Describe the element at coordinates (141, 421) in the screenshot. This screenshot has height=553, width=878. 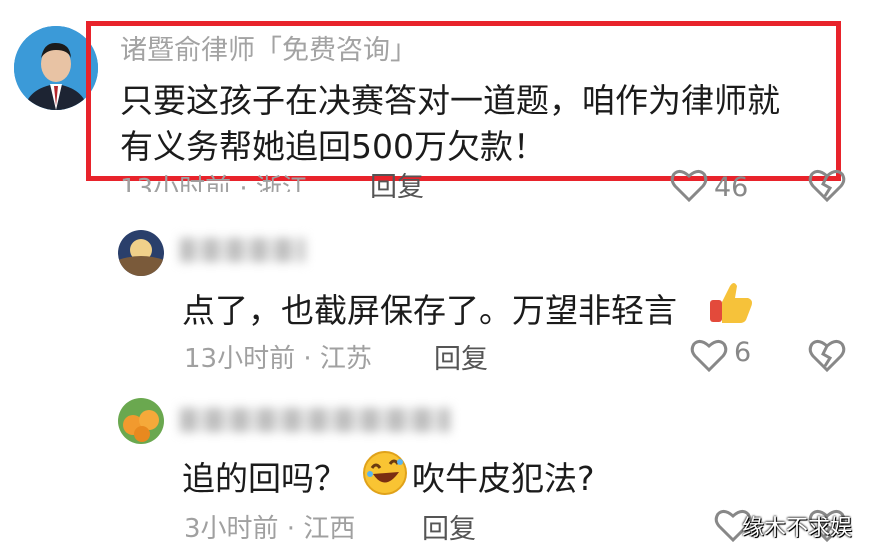
I see `avatar-user3` at that location.